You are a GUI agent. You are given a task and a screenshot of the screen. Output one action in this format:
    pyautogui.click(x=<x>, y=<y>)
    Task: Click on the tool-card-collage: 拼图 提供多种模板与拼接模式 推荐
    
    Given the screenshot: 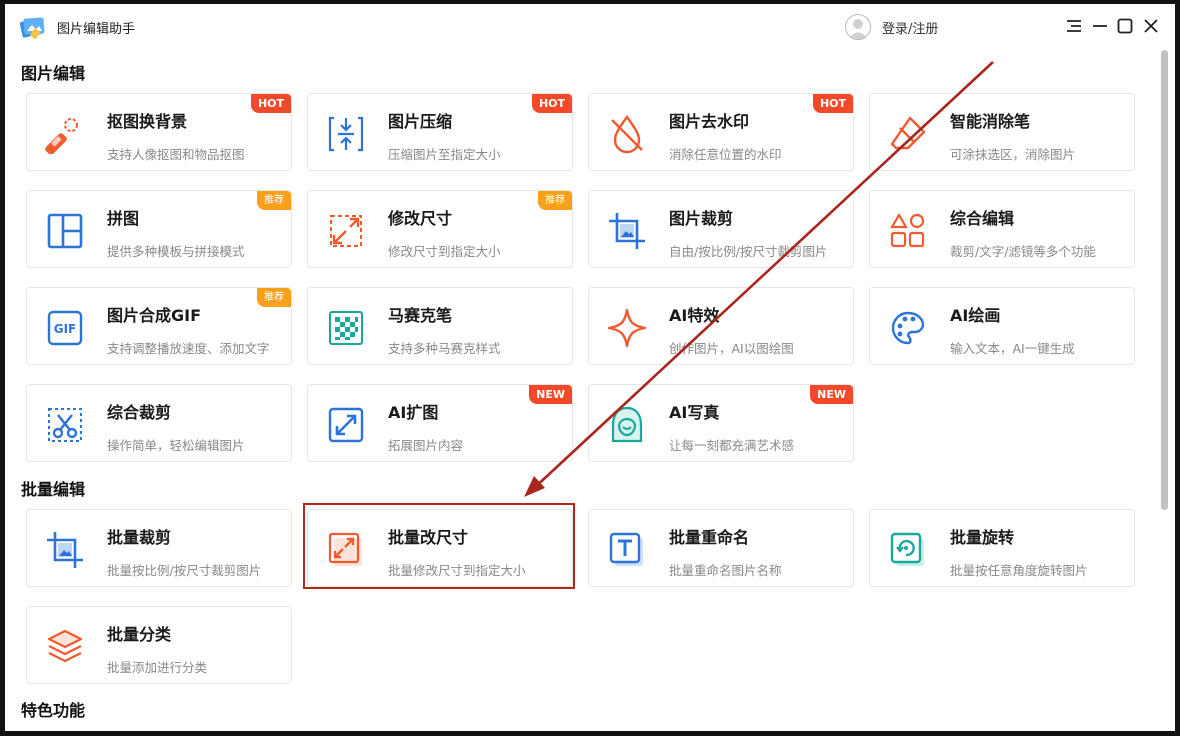 What is the action you would take?
    pyautogui.click(x=159, y=229)
    